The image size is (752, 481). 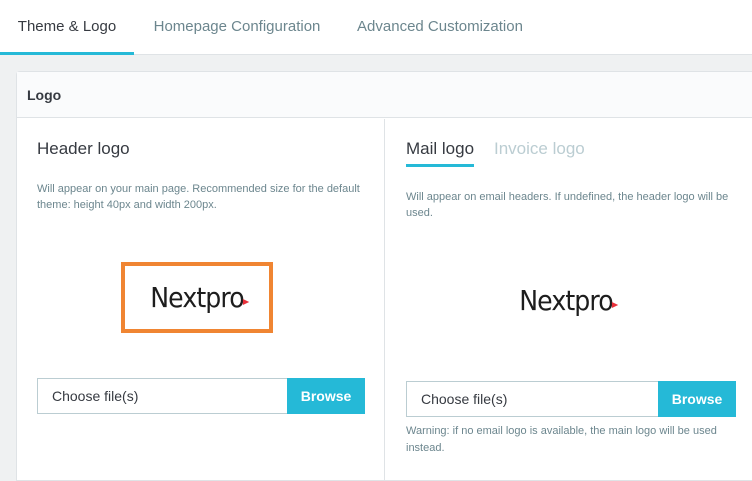 I want to click on mail-logo-preview: Nextpro, so click(x=566, y=300).